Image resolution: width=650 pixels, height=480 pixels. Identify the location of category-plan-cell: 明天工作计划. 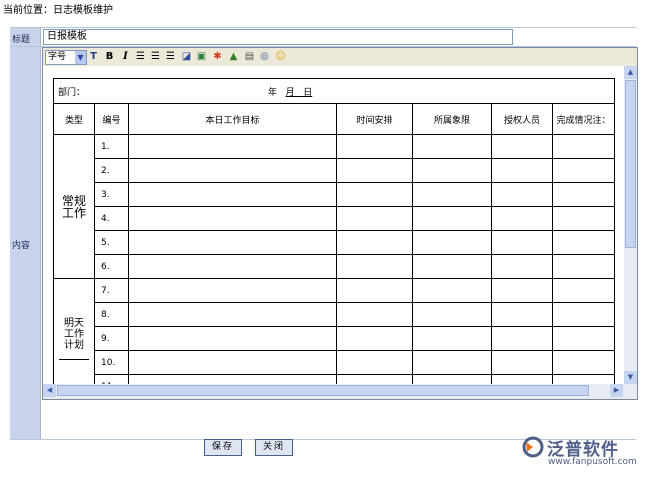
(74, 331).